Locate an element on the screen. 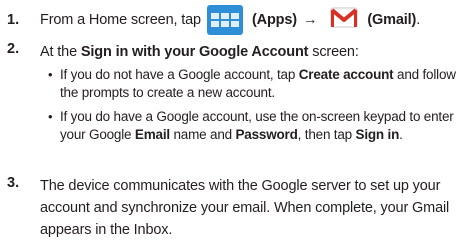 The height and width of the screenshot is (245, 474). step-number: 3. is located at coordinates (13, 183).